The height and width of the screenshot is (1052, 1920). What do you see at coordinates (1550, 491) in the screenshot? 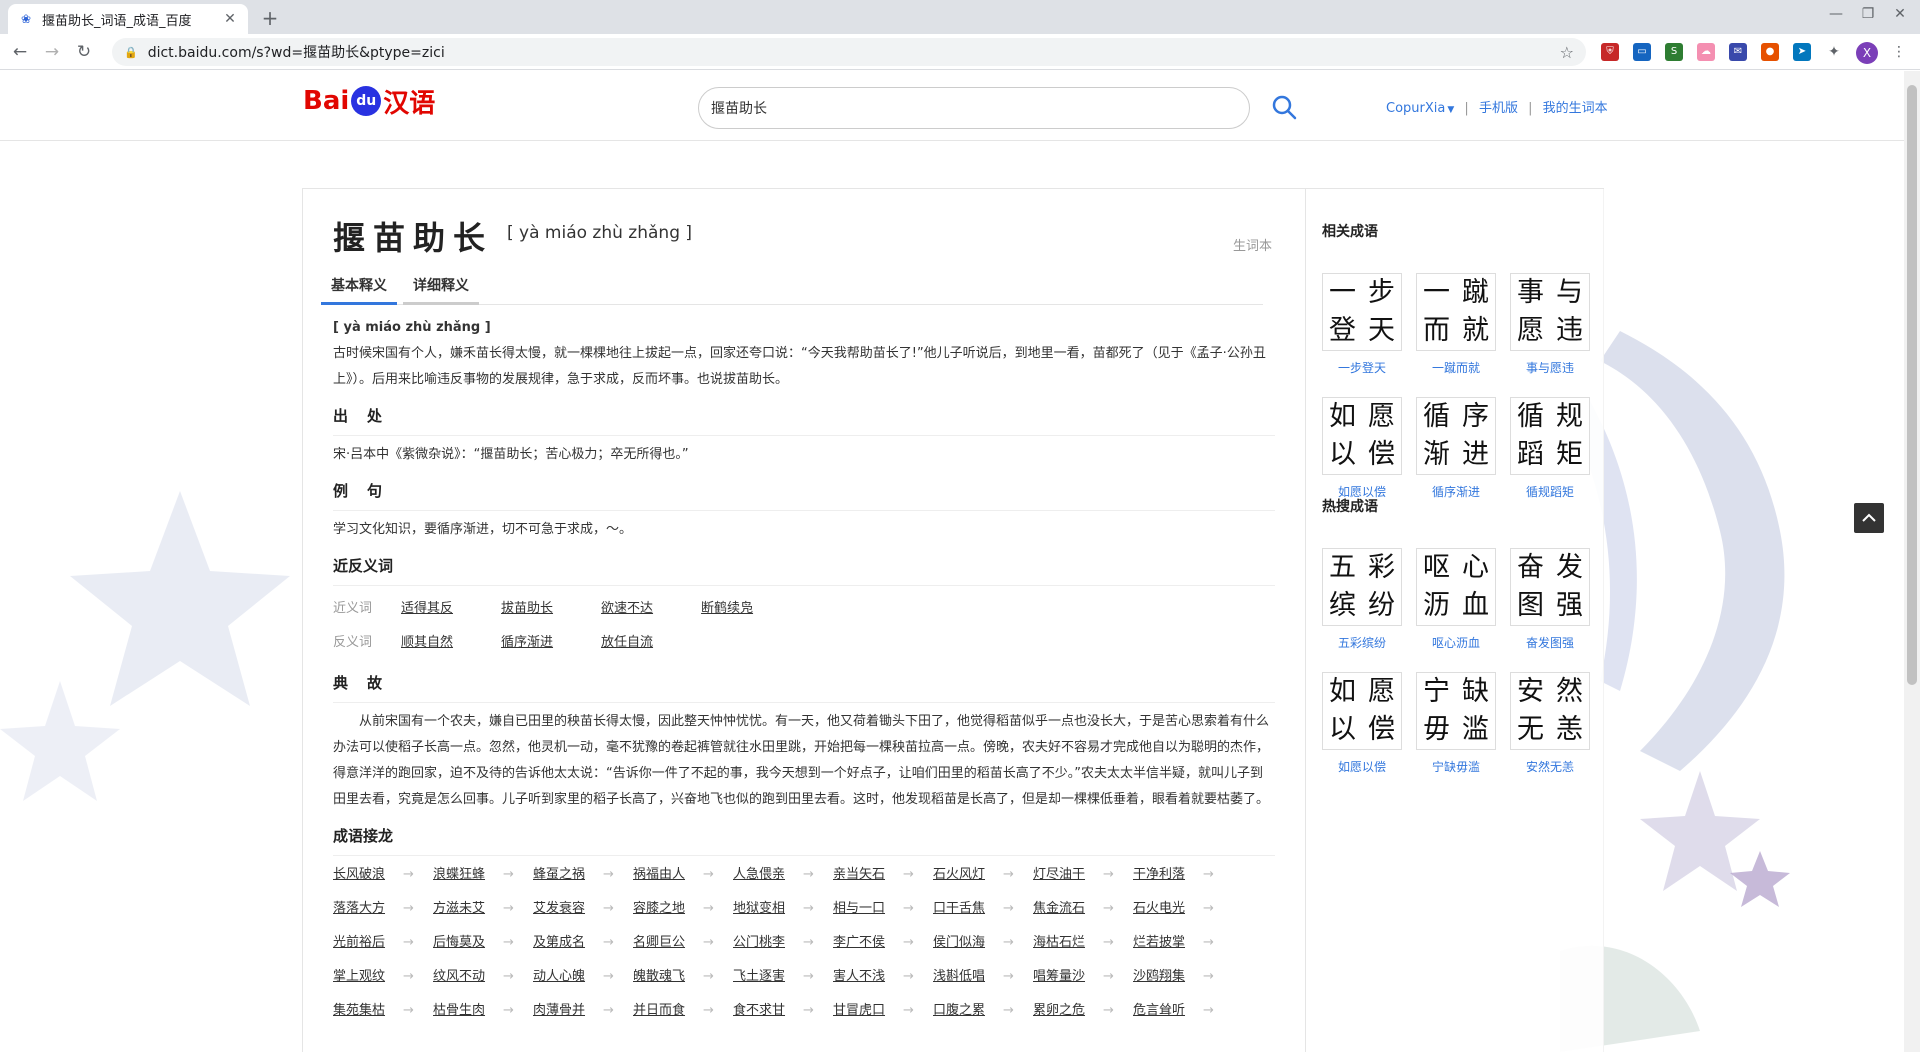
I see `idiom-card-name: 循规蹈矩` at bounding box center [1550, 491].